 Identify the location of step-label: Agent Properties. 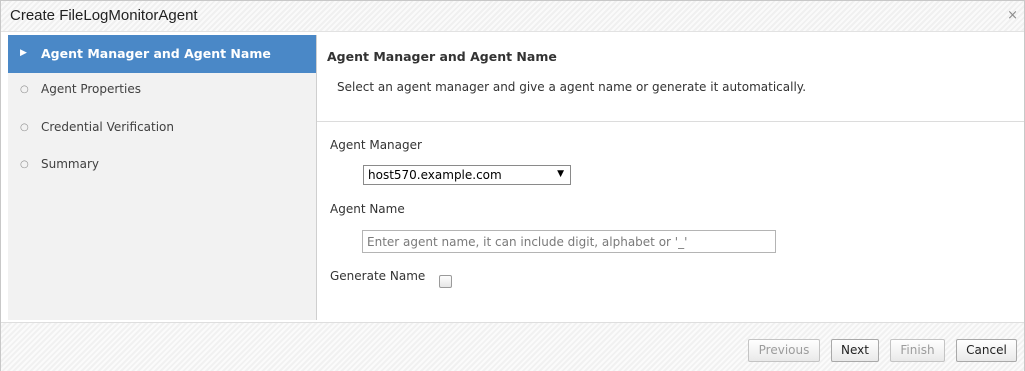
(91, 89).